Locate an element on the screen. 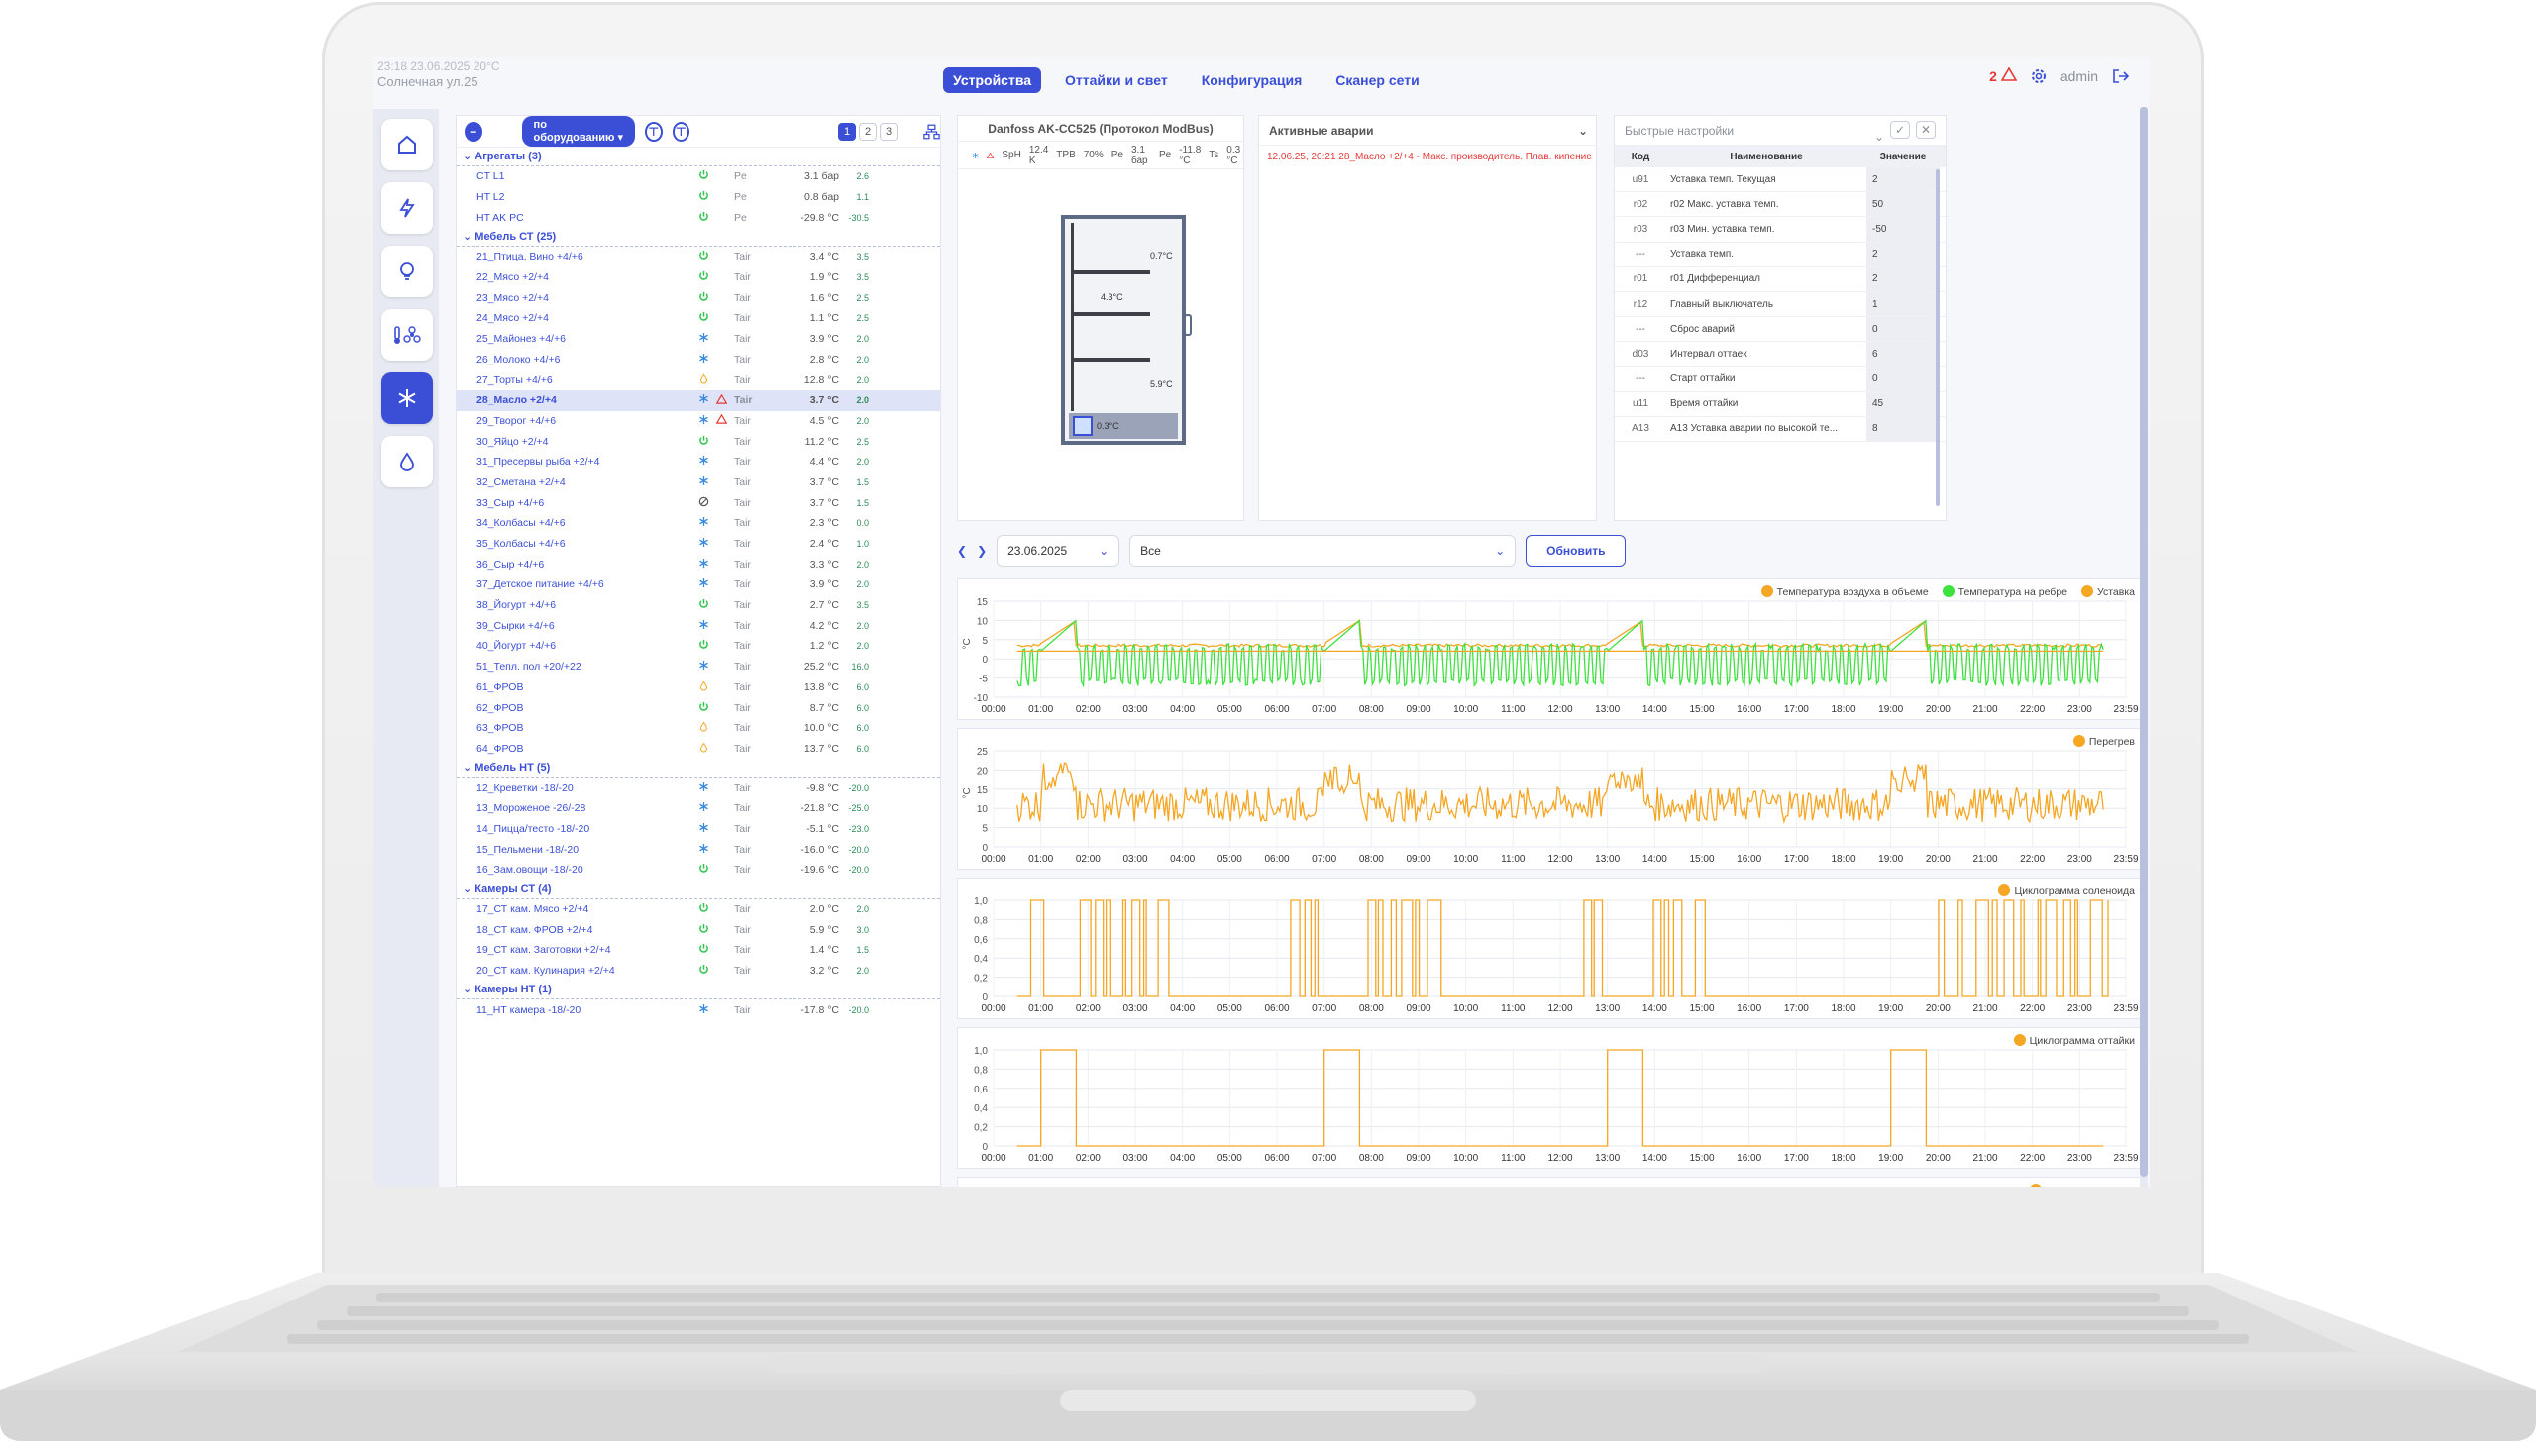  device-row: 30_Яйцо +2/+4 Tair 11.2 °C 2.5 is located at coordinates (698, 441).